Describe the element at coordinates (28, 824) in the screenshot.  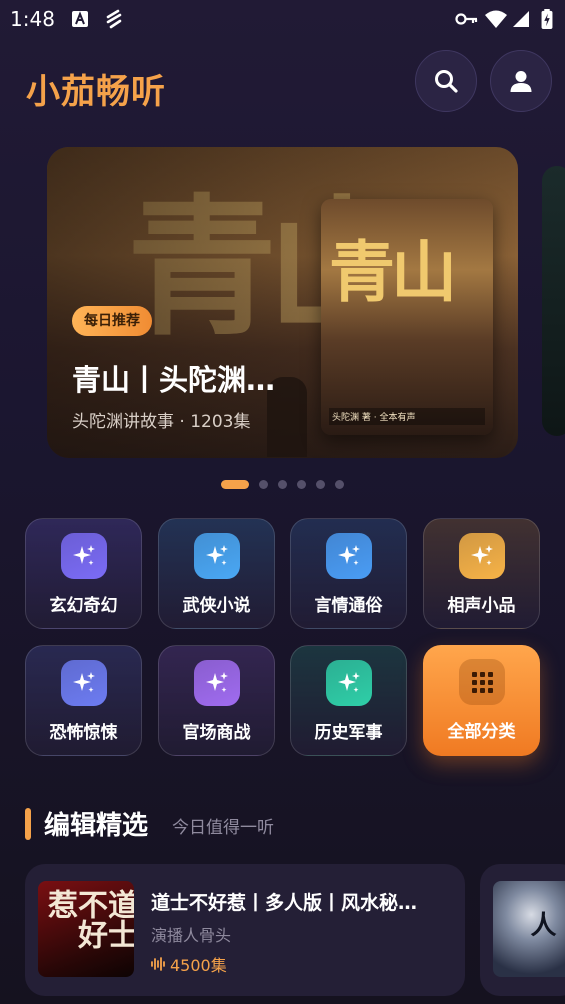
I see `section-accent-bar` at that location.